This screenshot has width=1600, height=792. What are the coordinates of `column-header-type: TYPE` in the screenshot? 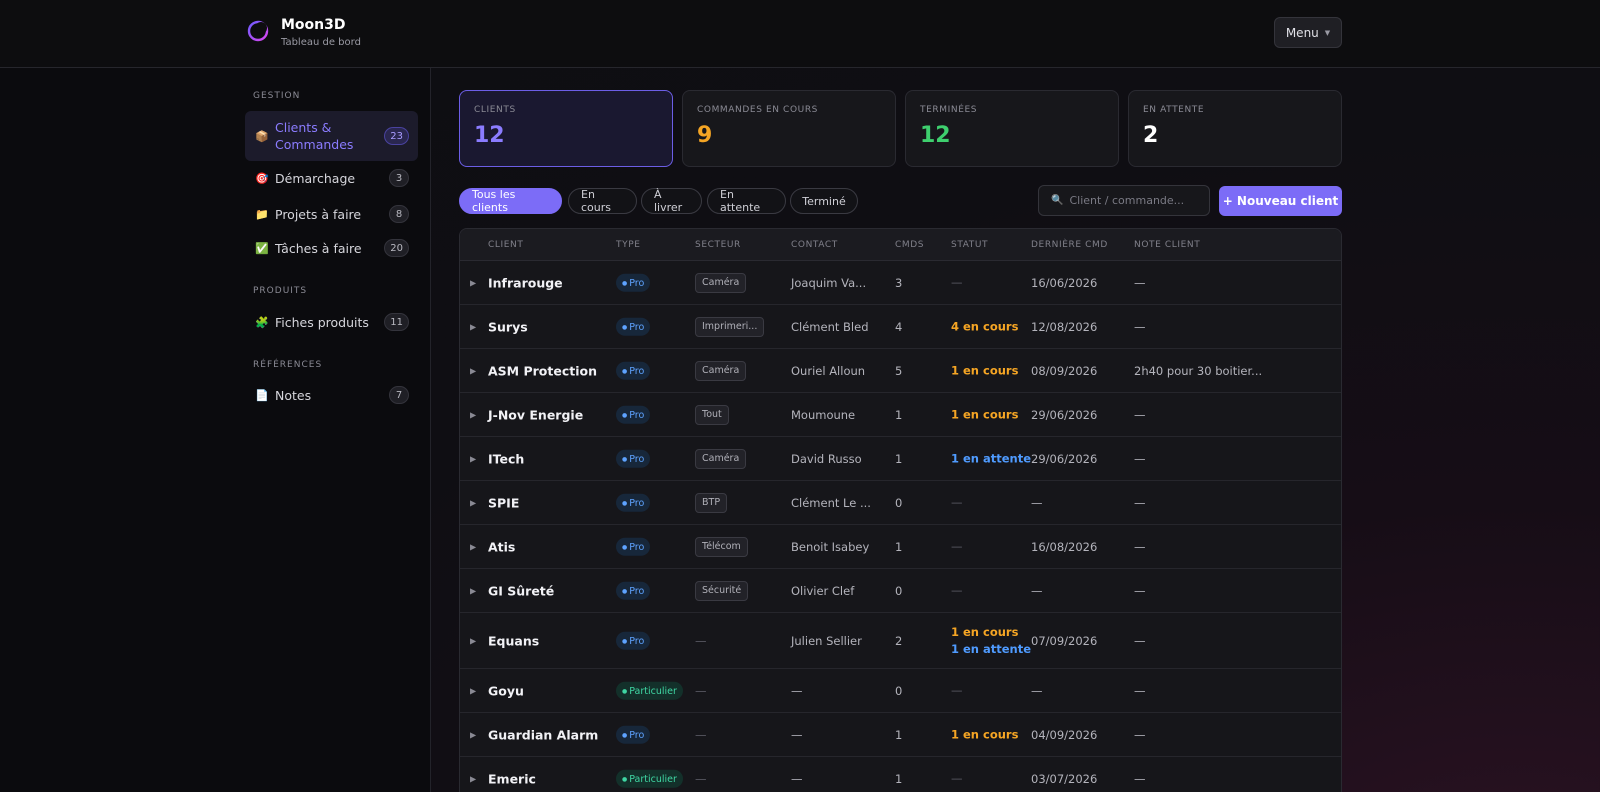 It's located at (628, 245).